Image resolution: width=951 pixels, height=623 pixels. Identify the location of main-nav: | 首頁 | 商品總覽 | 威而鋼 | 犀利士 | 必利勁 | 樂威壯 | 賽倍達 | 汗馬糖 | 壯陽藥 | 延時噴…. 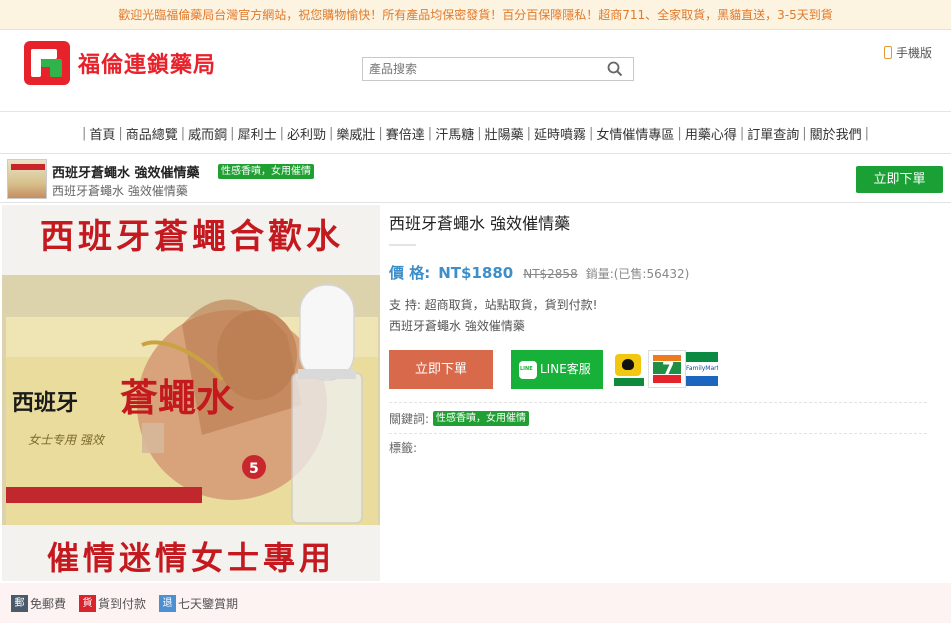
(475, 133).